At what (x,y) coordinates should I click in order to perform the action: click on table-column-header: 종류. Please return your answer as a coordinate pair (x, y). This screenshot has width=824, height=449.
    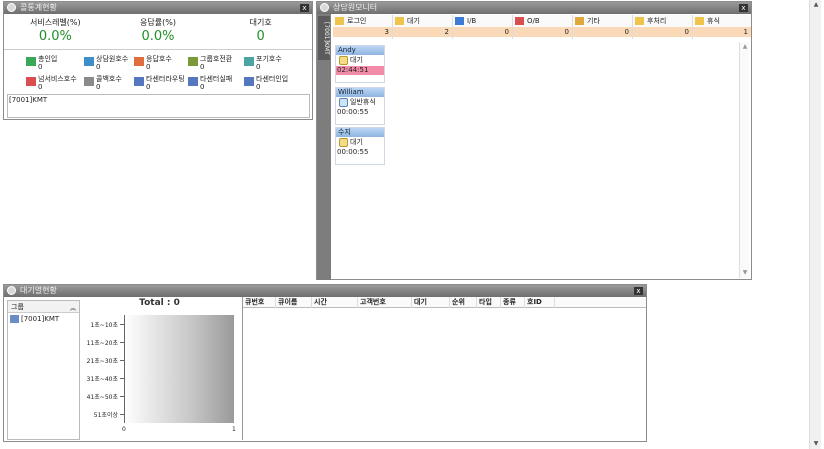
    Looking at the image, I should click on (513, 302).